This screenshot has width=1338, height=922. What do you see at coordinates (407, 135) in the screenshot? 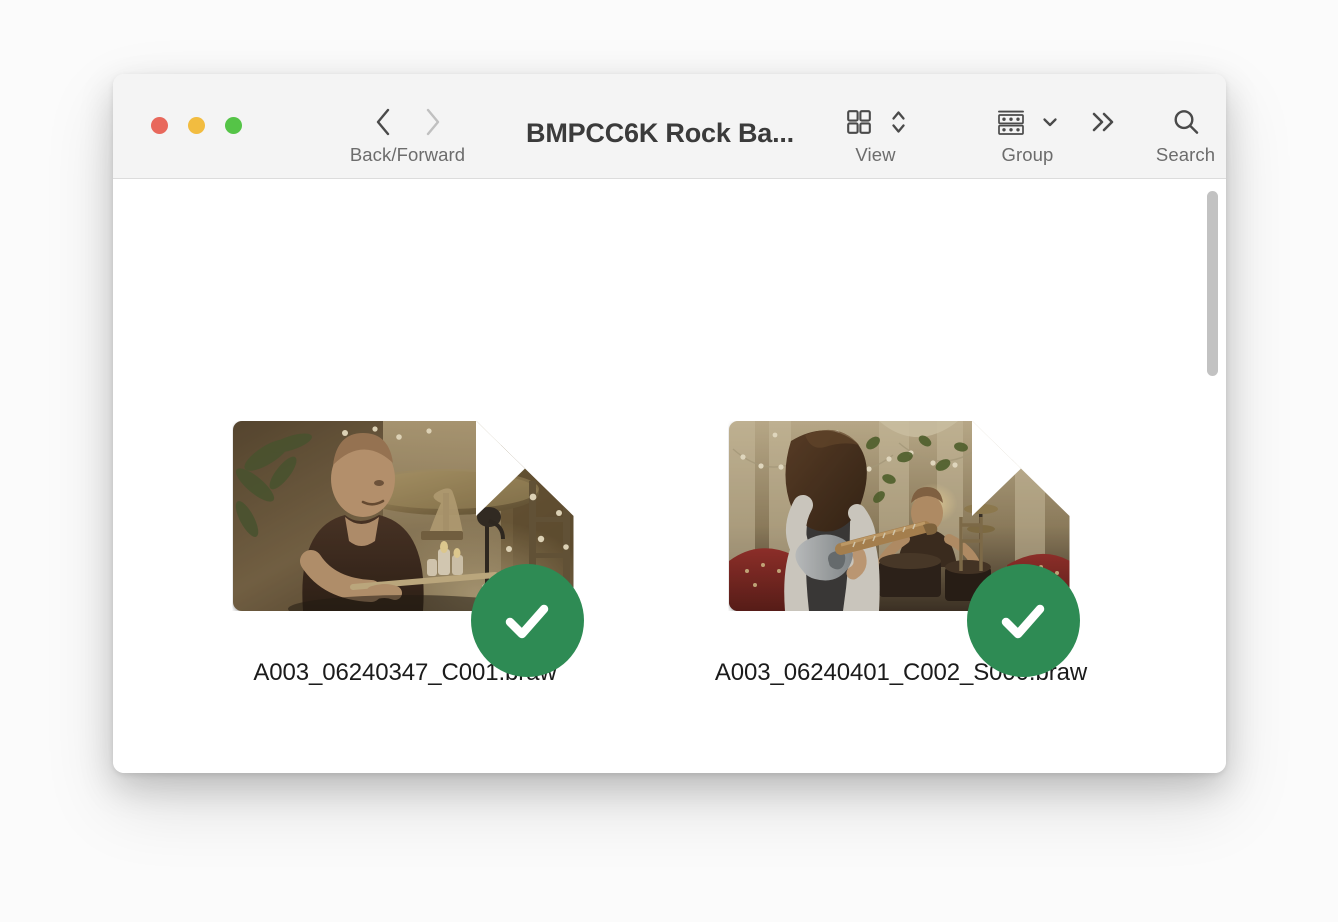
I see `back-forward-group: Back/Forward` at bounding box center [407, 135].